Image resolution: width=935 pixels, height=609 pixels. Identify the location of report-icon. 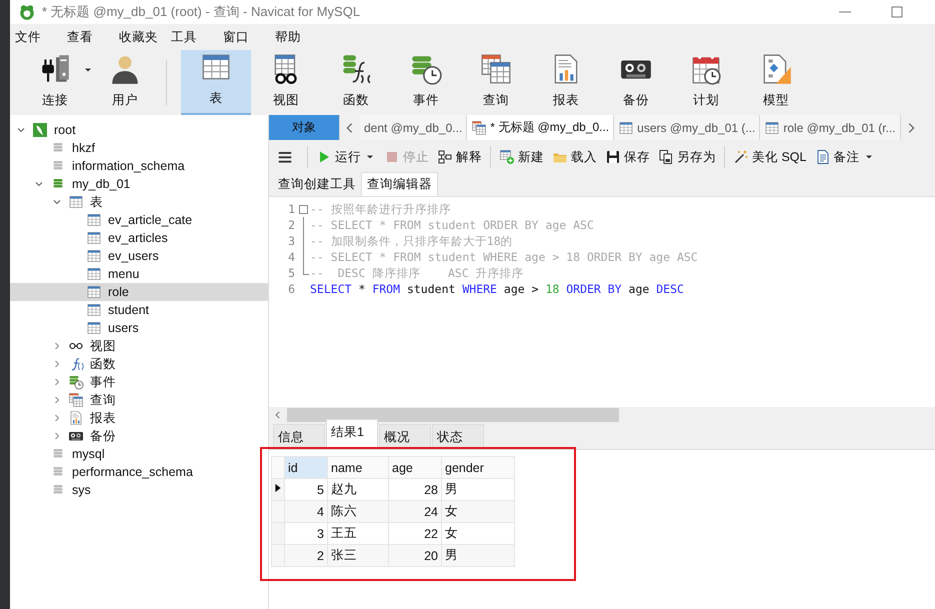
(76, 418).